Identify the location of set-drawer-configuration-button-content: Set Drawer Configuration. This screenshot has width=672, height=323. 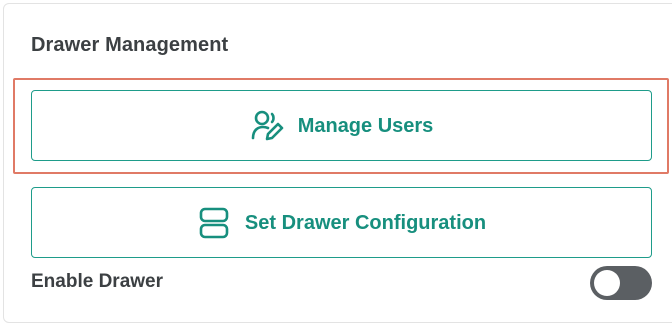
(341, 223).